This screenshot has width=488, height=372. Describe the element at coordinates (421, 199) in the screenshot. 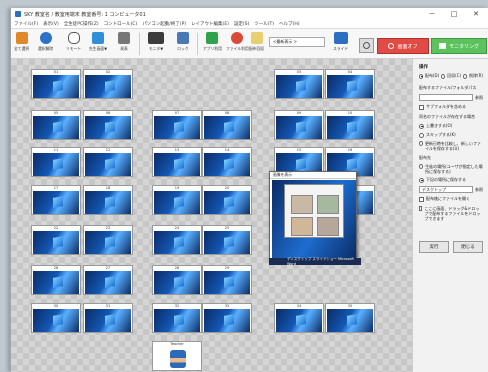

I see `open-after-checkbox` at that location.